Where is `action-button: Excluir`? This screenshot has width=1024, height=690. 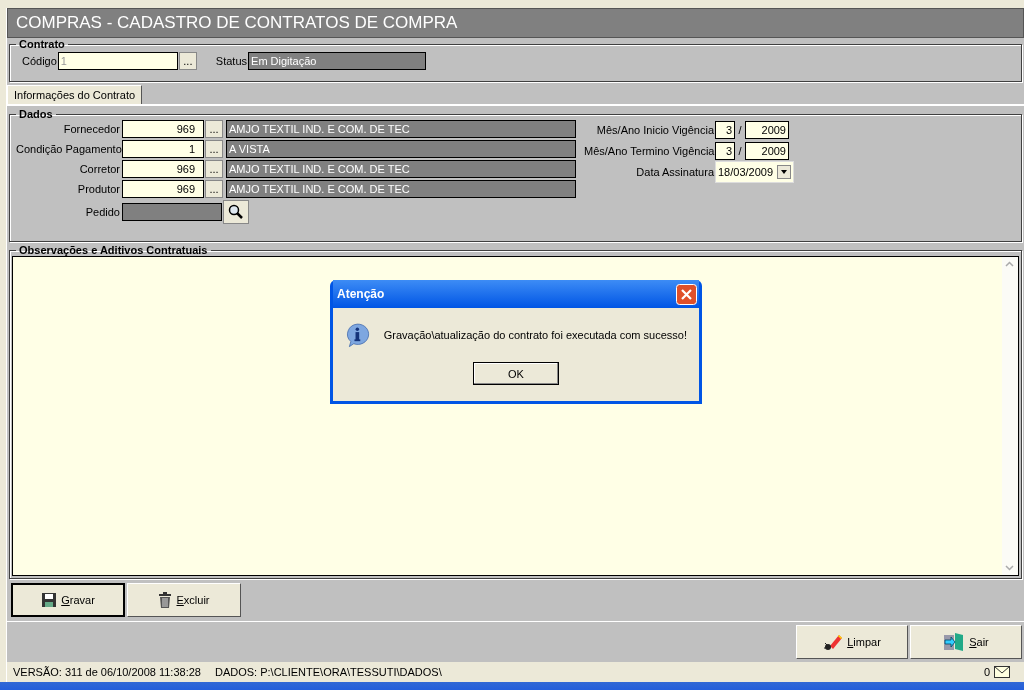
action-button: Excluir is located at coordinates (184, 600).